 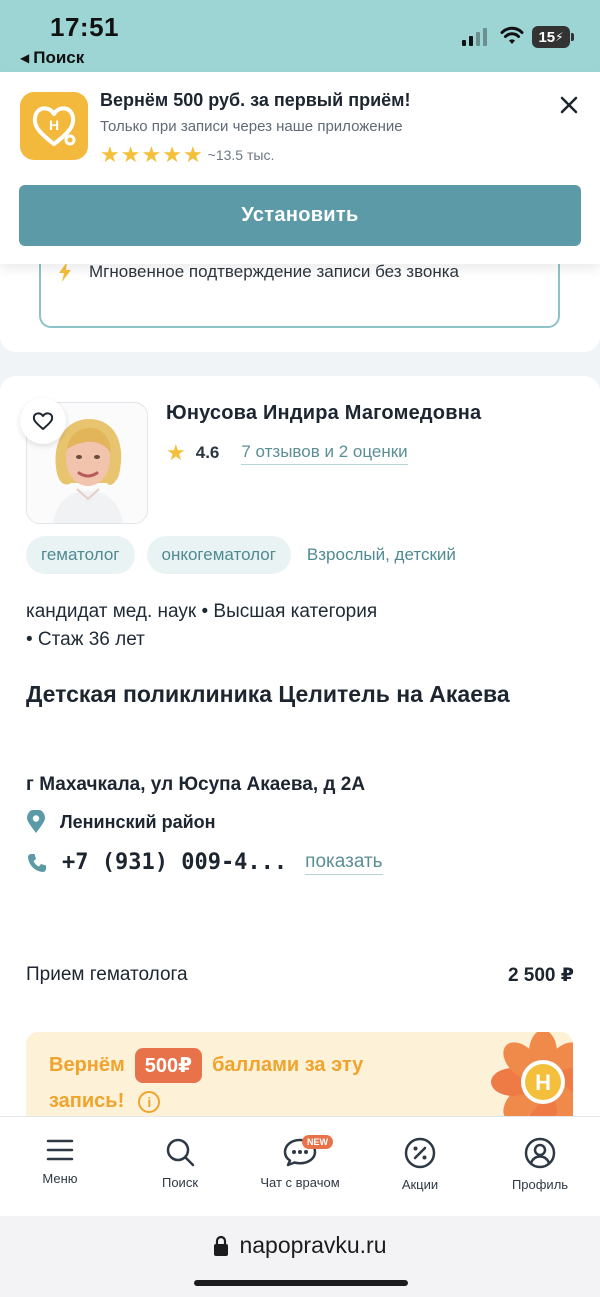 I want to click on install-app-button: Установить, so click(x=300, y=215).